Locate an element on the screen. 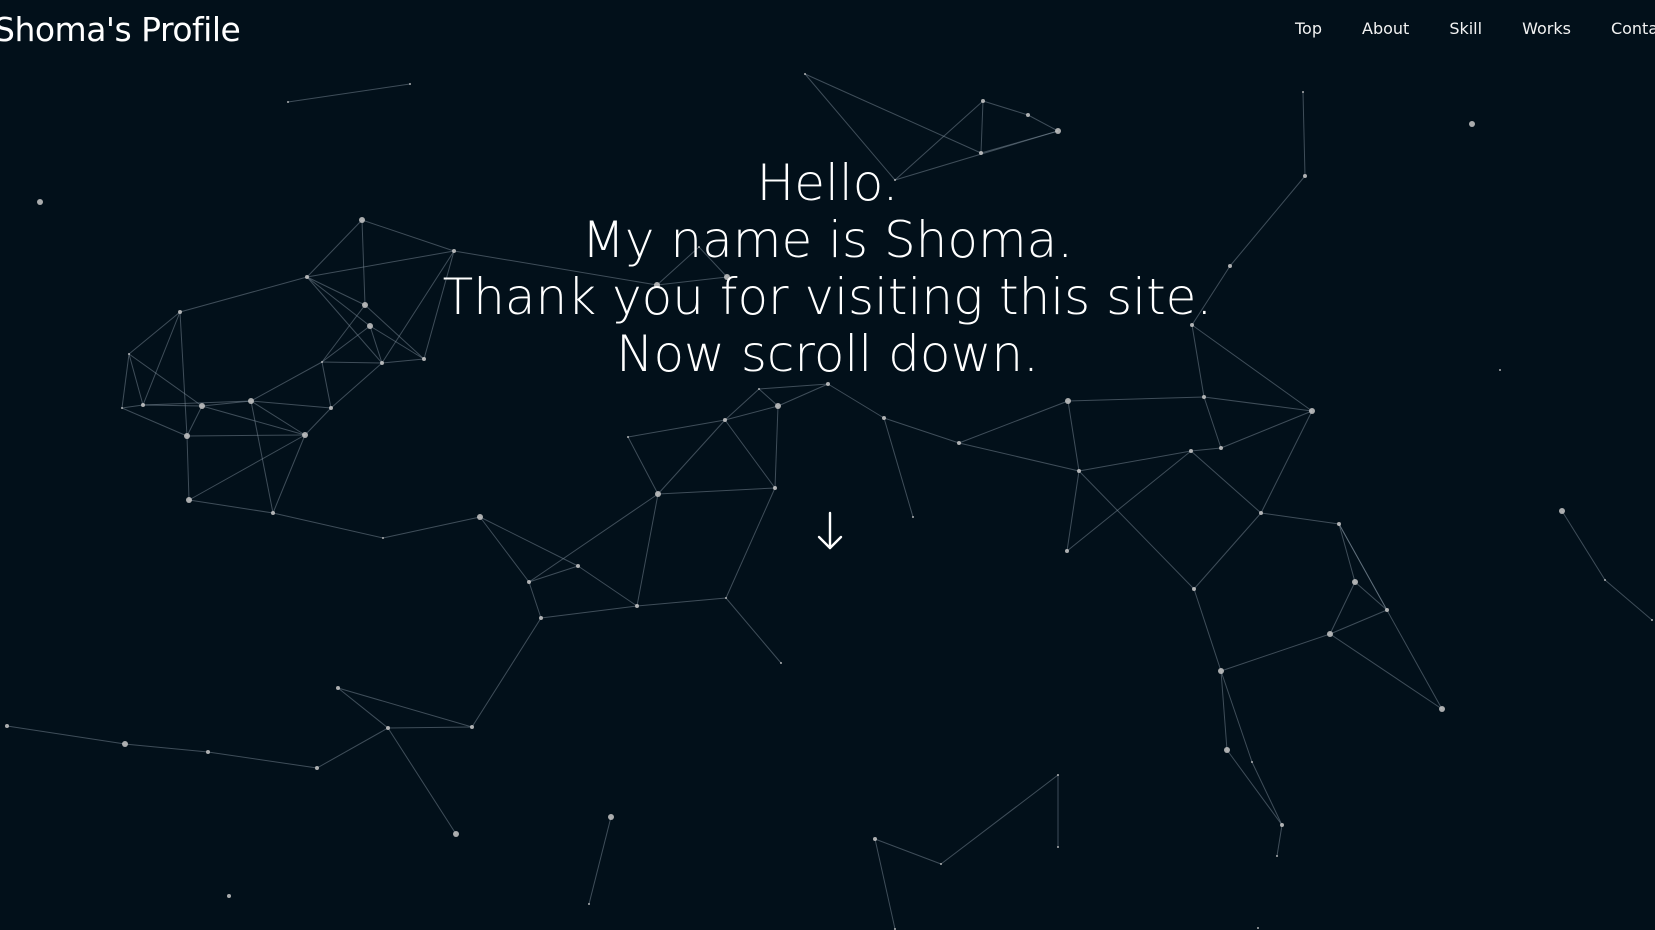 The height and width of the screenshot is (930, 1655). hero-line-scroll: Now scroll down. is located at coordinates (827, 354).